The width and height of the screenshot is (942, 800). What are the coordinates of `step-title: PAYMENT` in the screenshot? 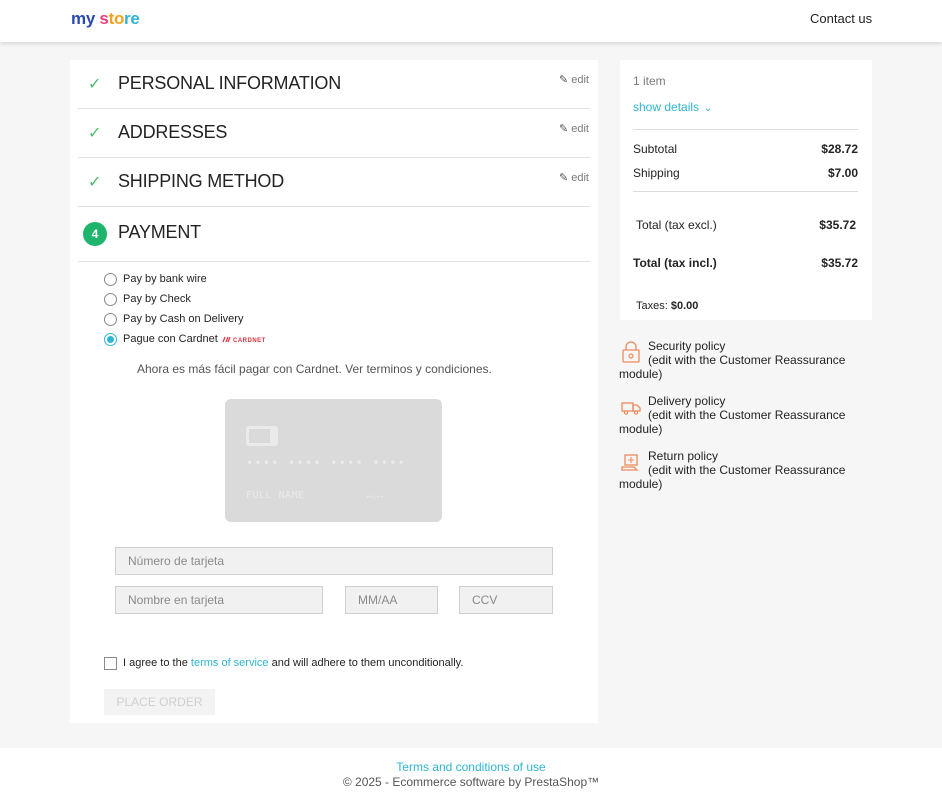 It's located at (159, 232).